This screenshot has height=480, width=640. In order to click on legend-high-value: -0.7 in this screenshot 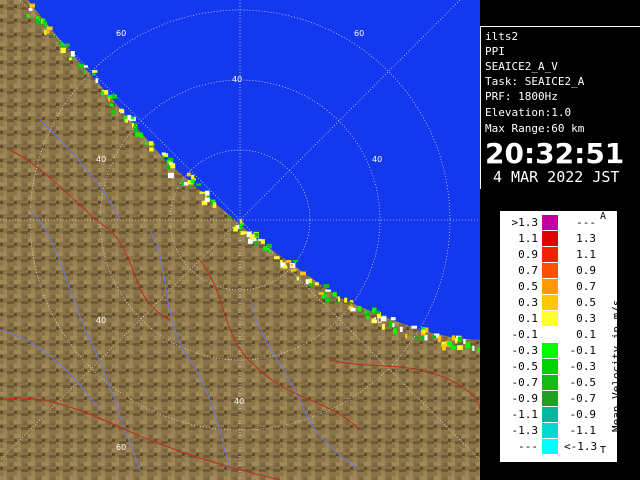, I will do `click(583, 398)`.